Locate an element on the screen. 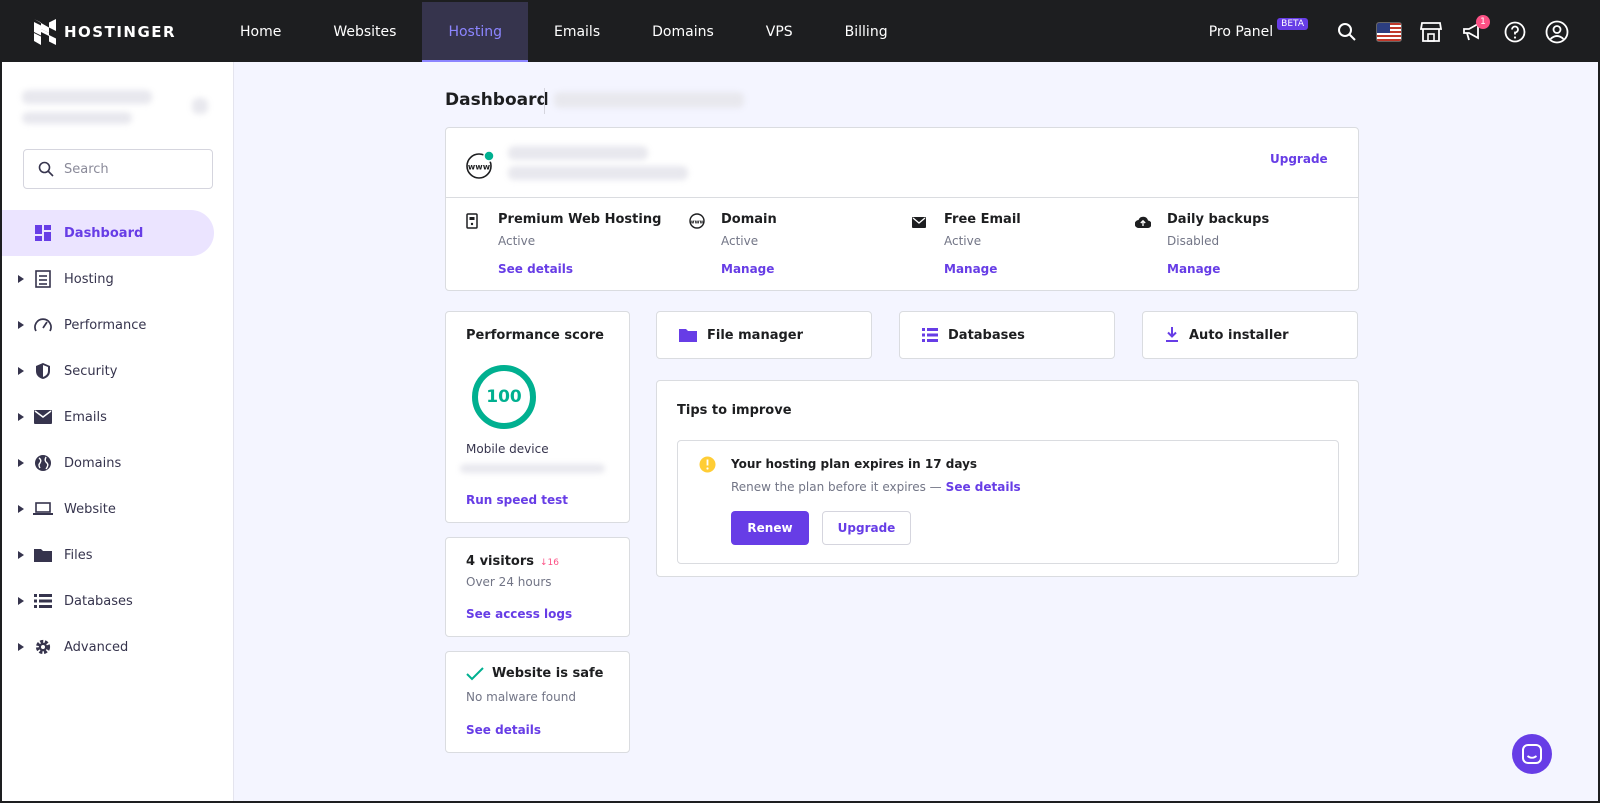 The height and width of the screenshot is (803, 1600). sidebar-item-security: Security is located at coordinates (108, 371).